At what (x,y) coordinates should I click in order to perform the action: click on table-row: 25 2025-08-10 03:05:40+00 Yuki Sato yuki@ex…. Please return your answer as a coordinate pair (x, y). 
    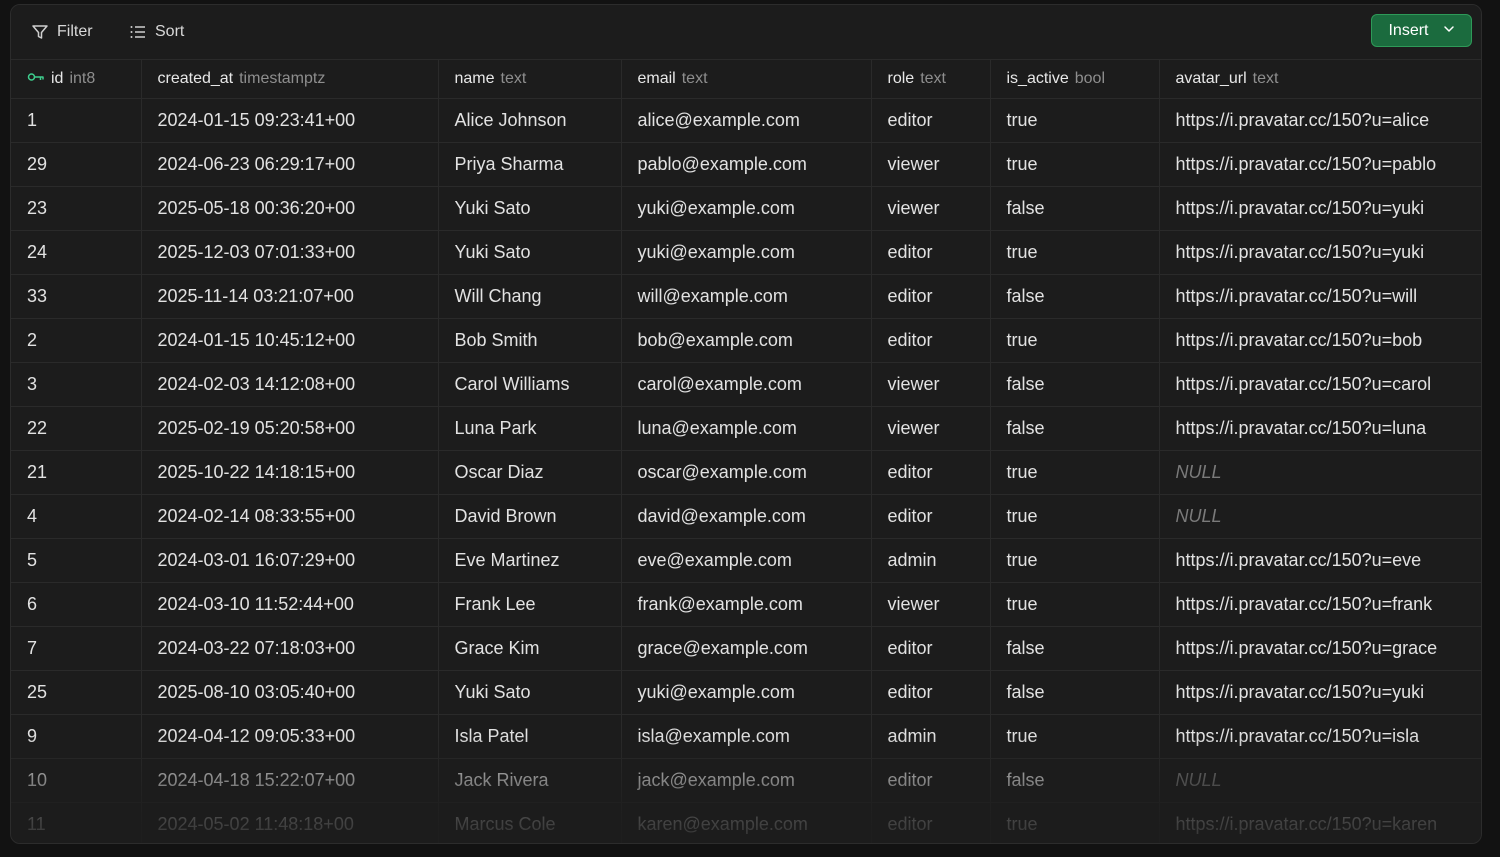
    Looking at the image, I should click on (746, 692).